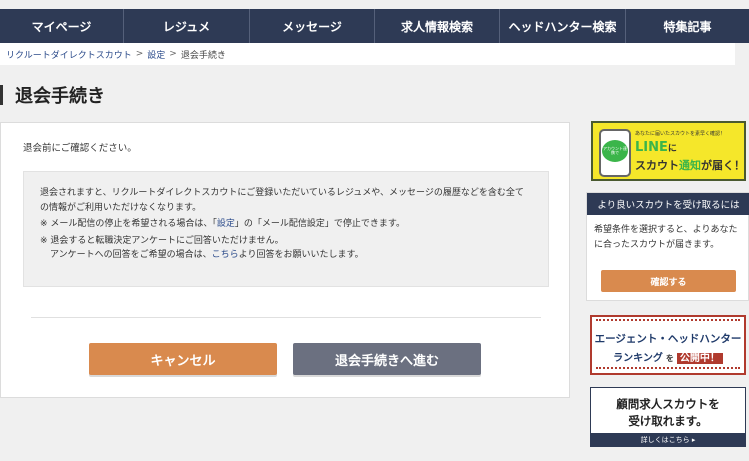  Describe the element at coordinates (668, 339) in the screenshot. I see `agent-banner-line1: エージェント・ヘッドハンター` at that location.